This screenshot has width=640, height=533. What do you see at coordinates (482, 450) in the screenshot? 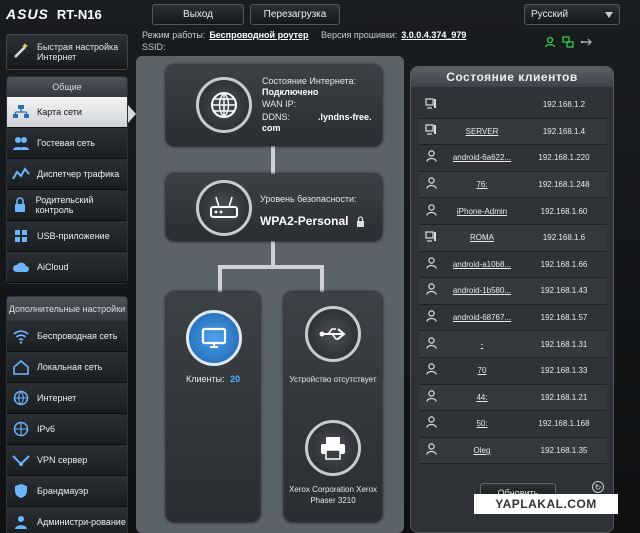
I see `client-name-link: Oleg` at bounding box center [482, 450].